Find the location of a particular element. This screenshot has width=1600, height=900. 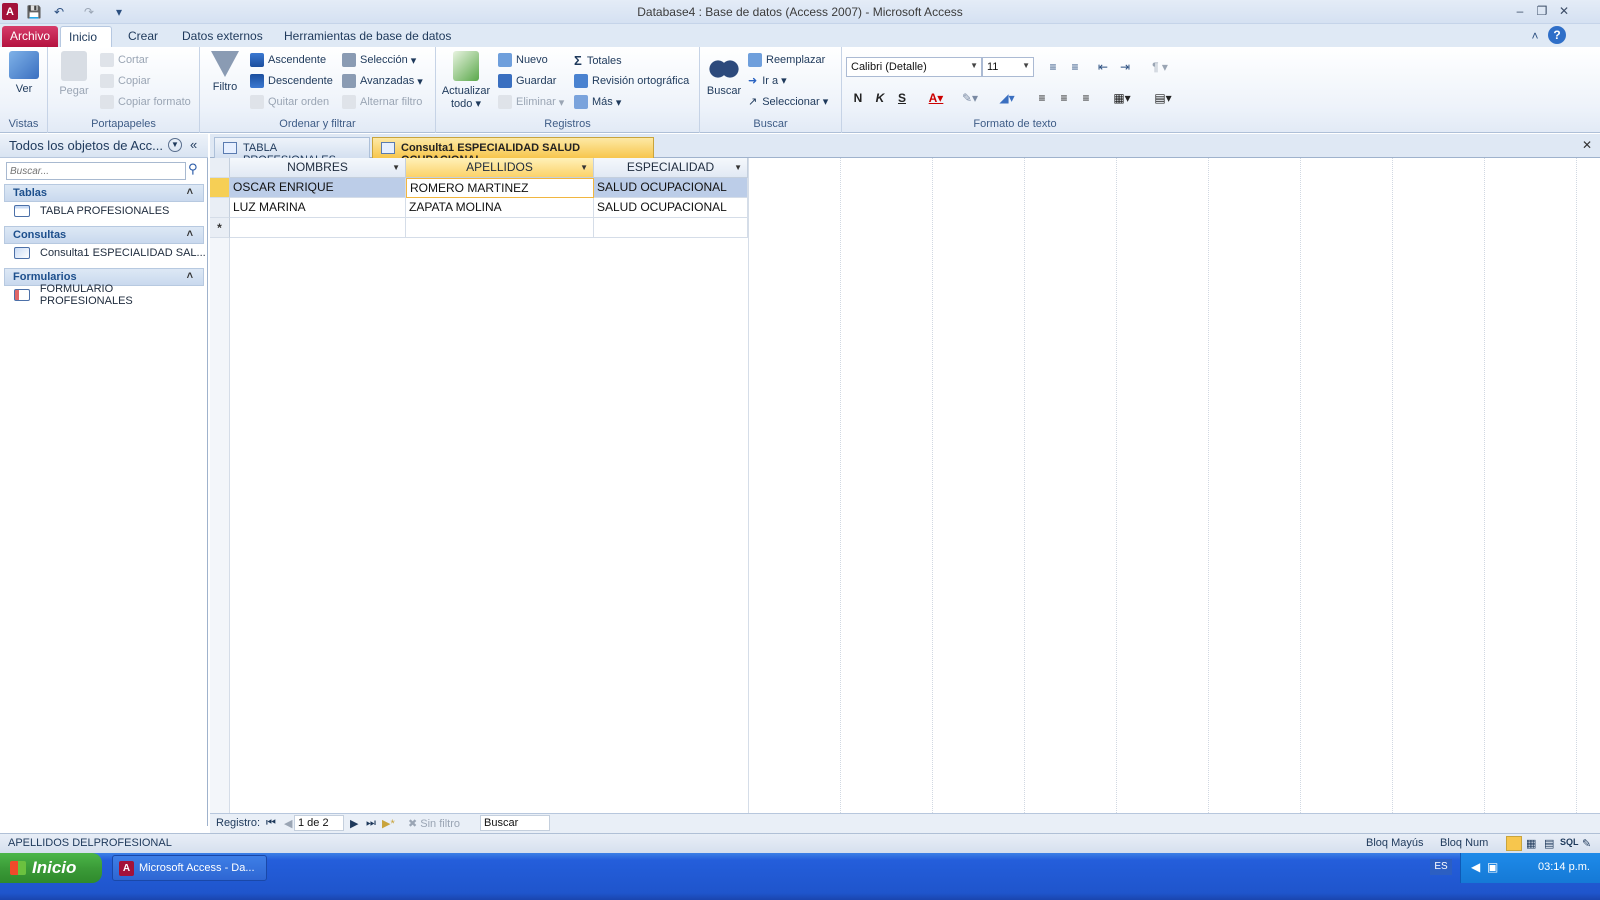

minimize-button: – is located at coordinates (1520, 11).